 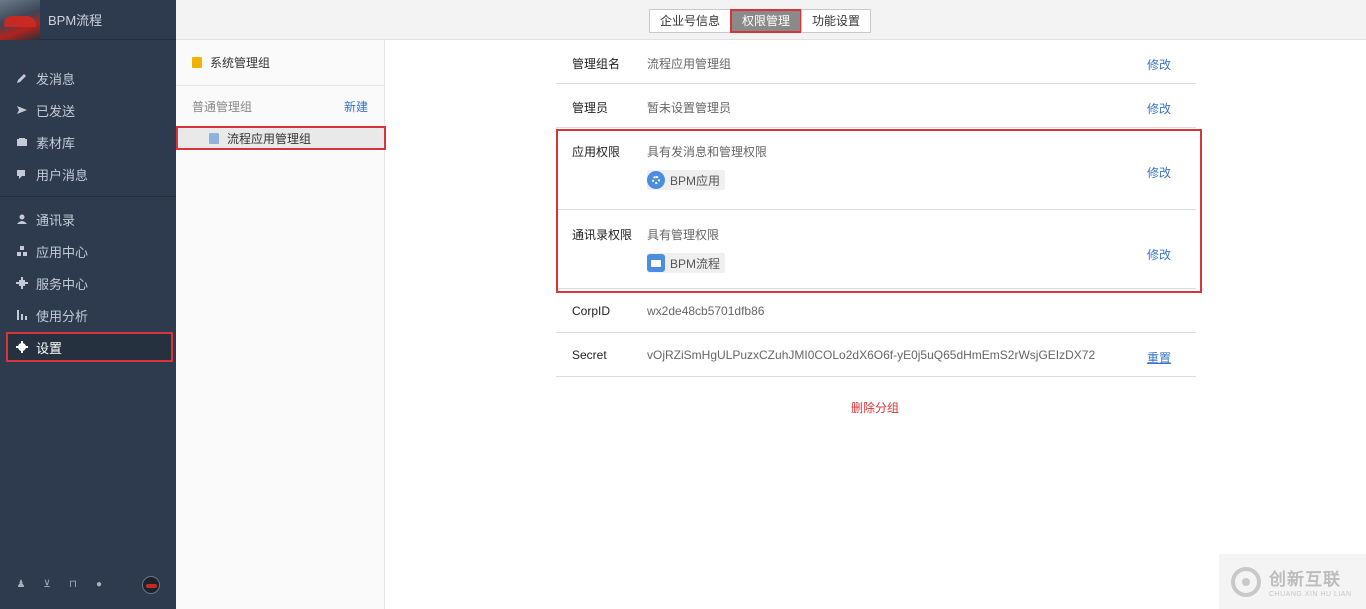 I want to click on app-icon, so click(x=656, y=180).